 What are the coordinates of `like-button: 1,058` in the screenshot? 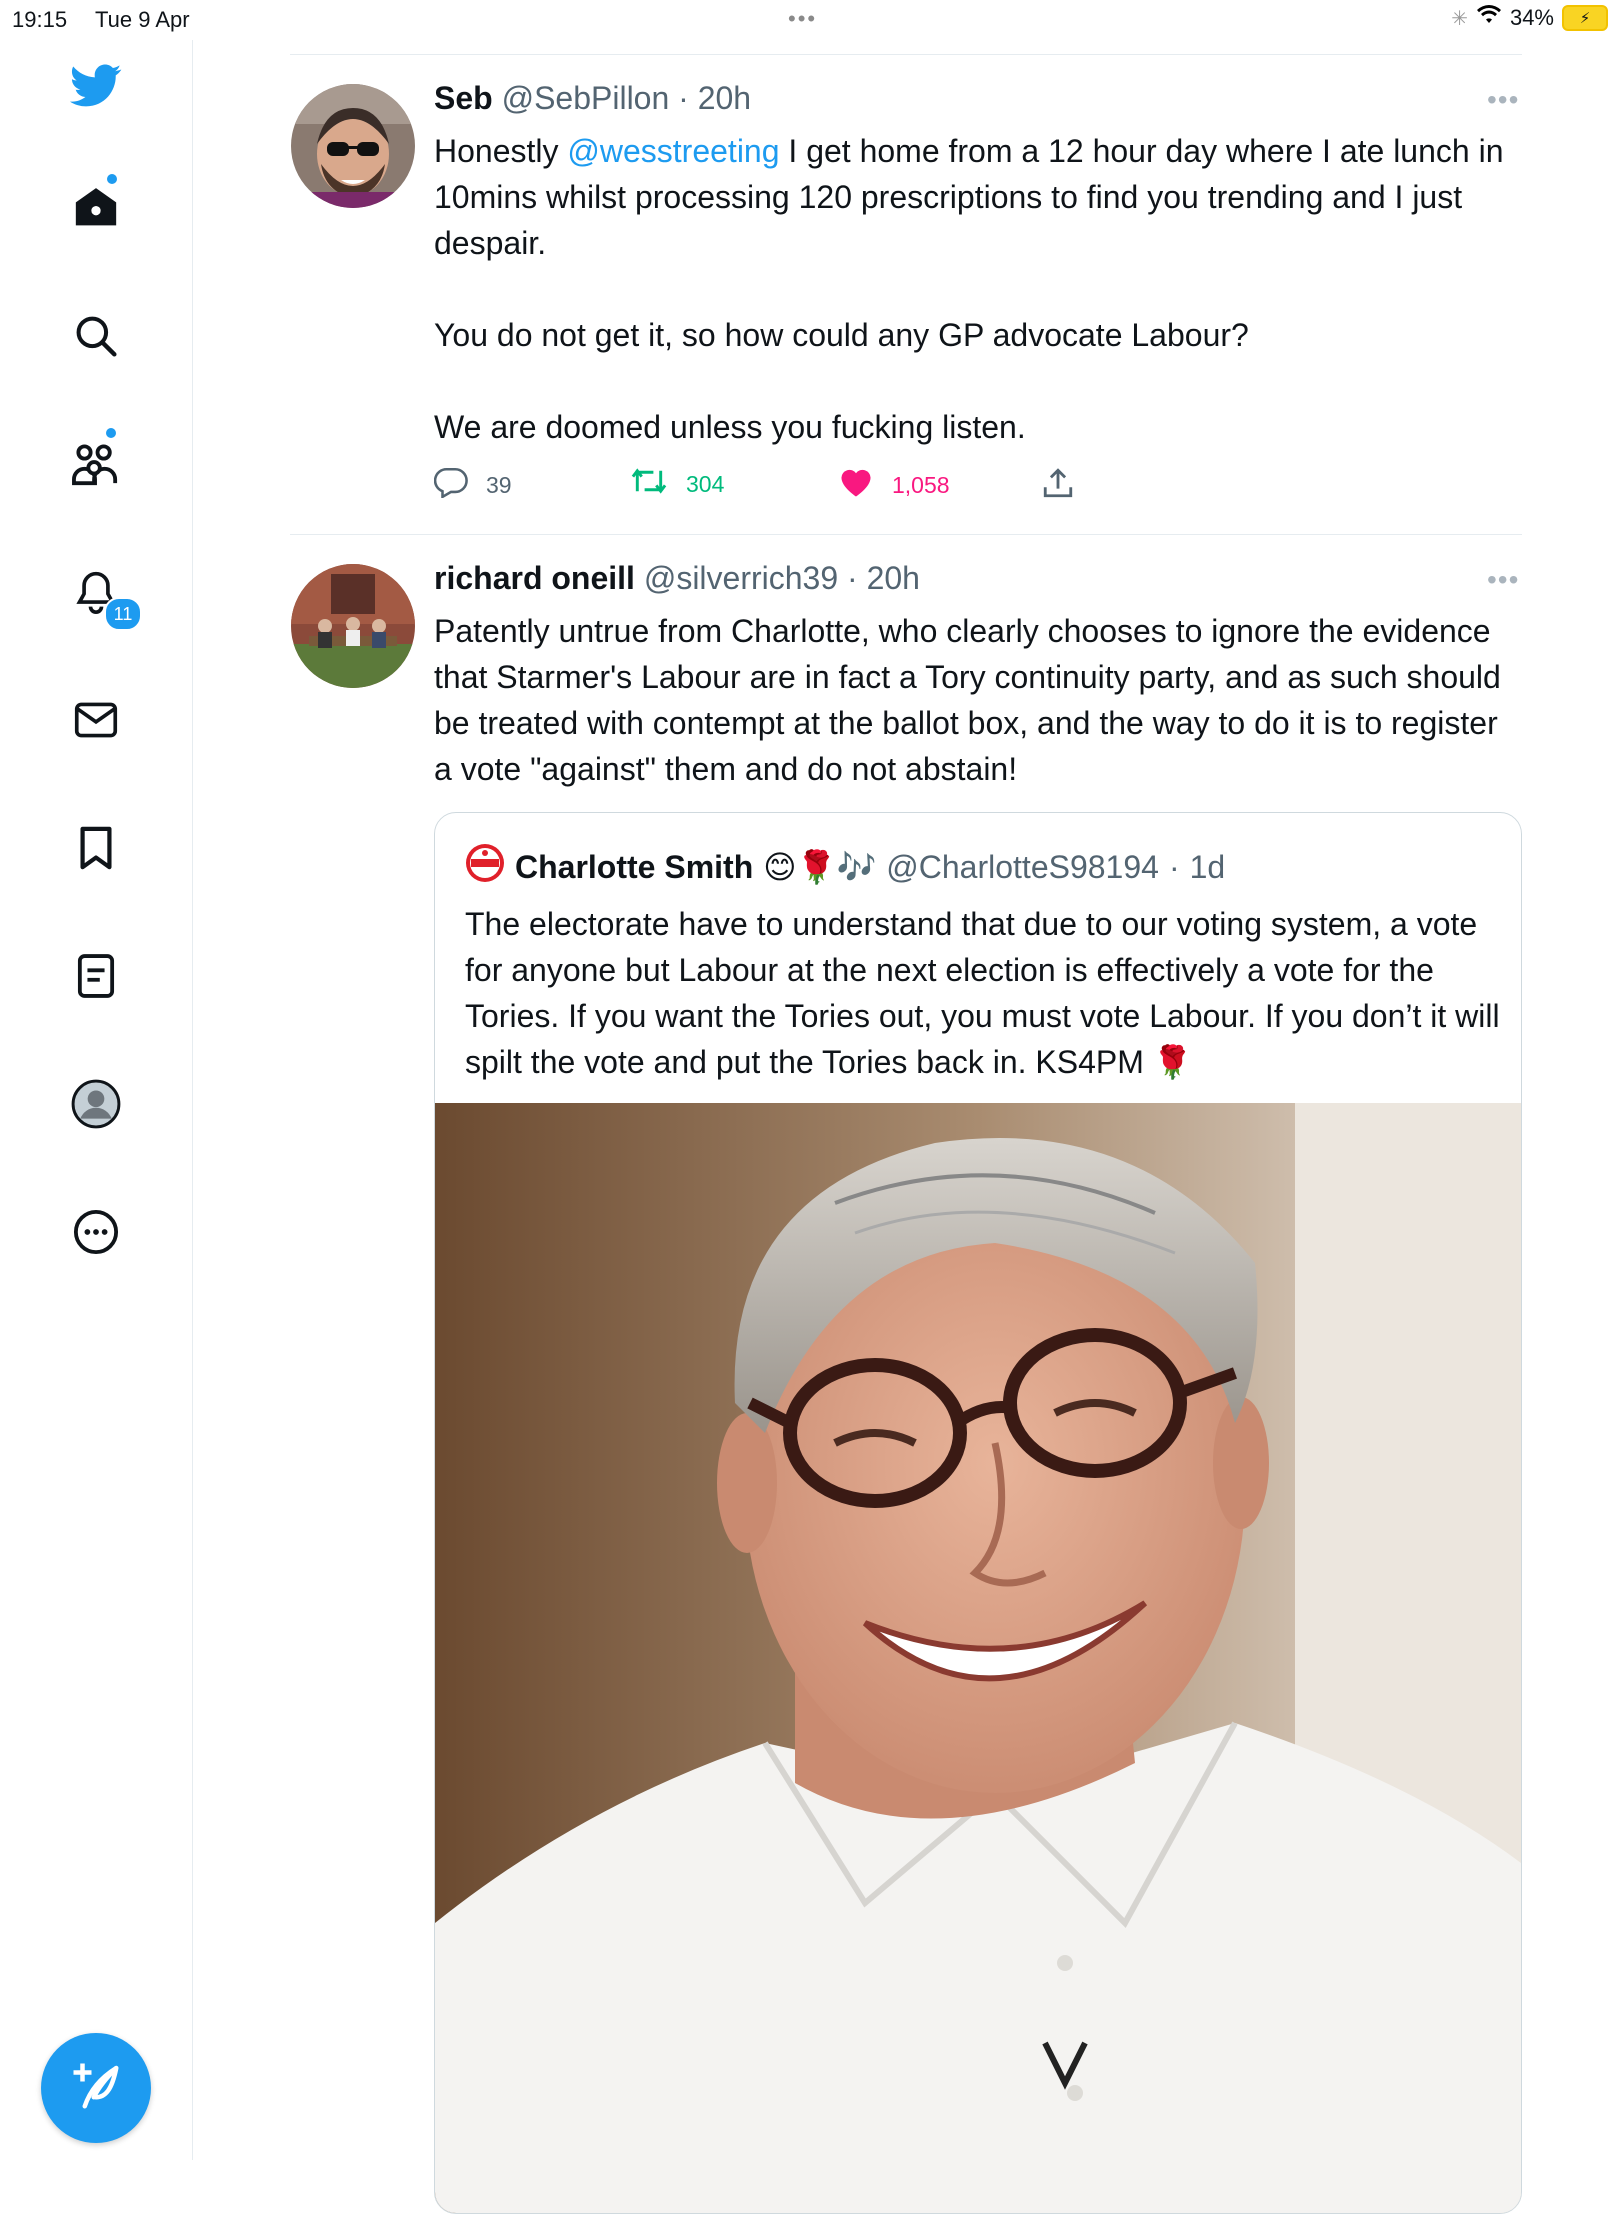 It's located at (894, 485).